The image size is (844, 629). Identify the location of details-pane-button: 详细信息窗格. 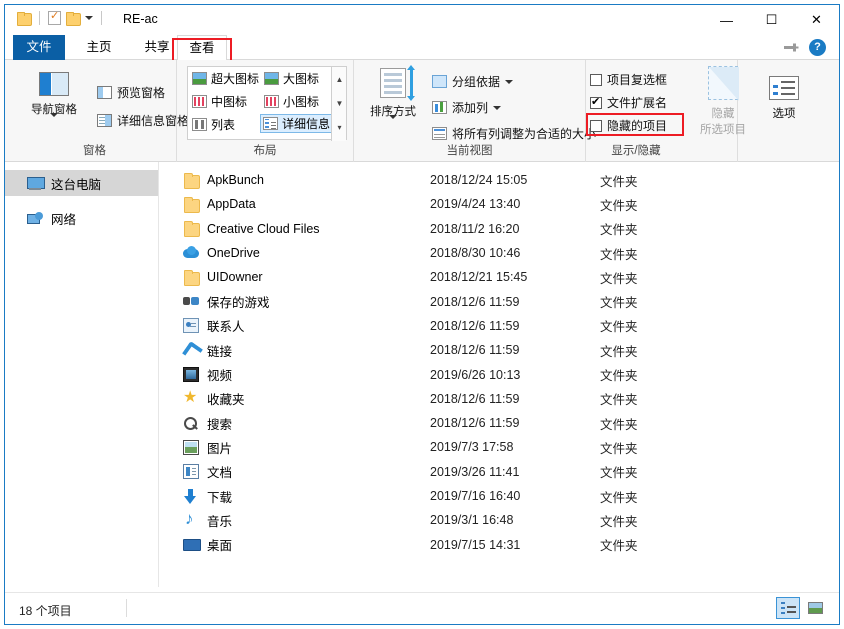
(143, 120).